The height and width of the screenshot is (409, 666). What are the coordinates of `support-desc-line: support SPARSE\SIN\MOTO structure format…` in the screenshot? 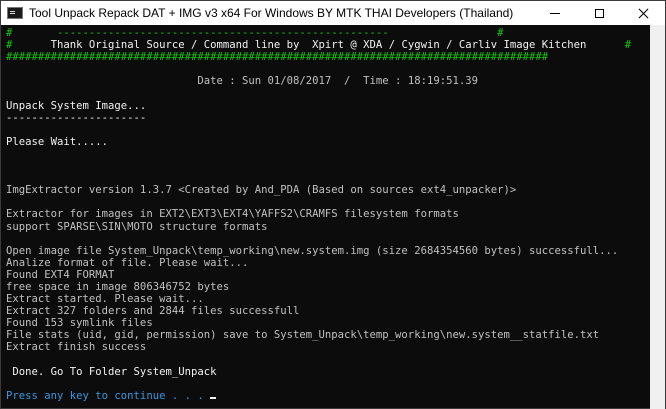 It's located at (137, 226).